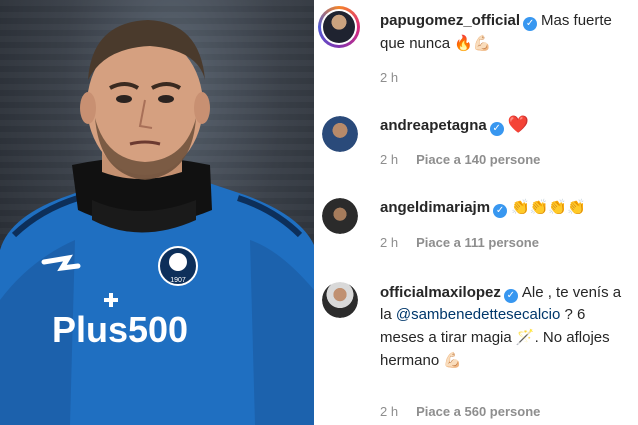  Describe the element at coordinates (453, 360) in the screenshot. I see `flexed-arm-emoji: 💪🏻` at that location.